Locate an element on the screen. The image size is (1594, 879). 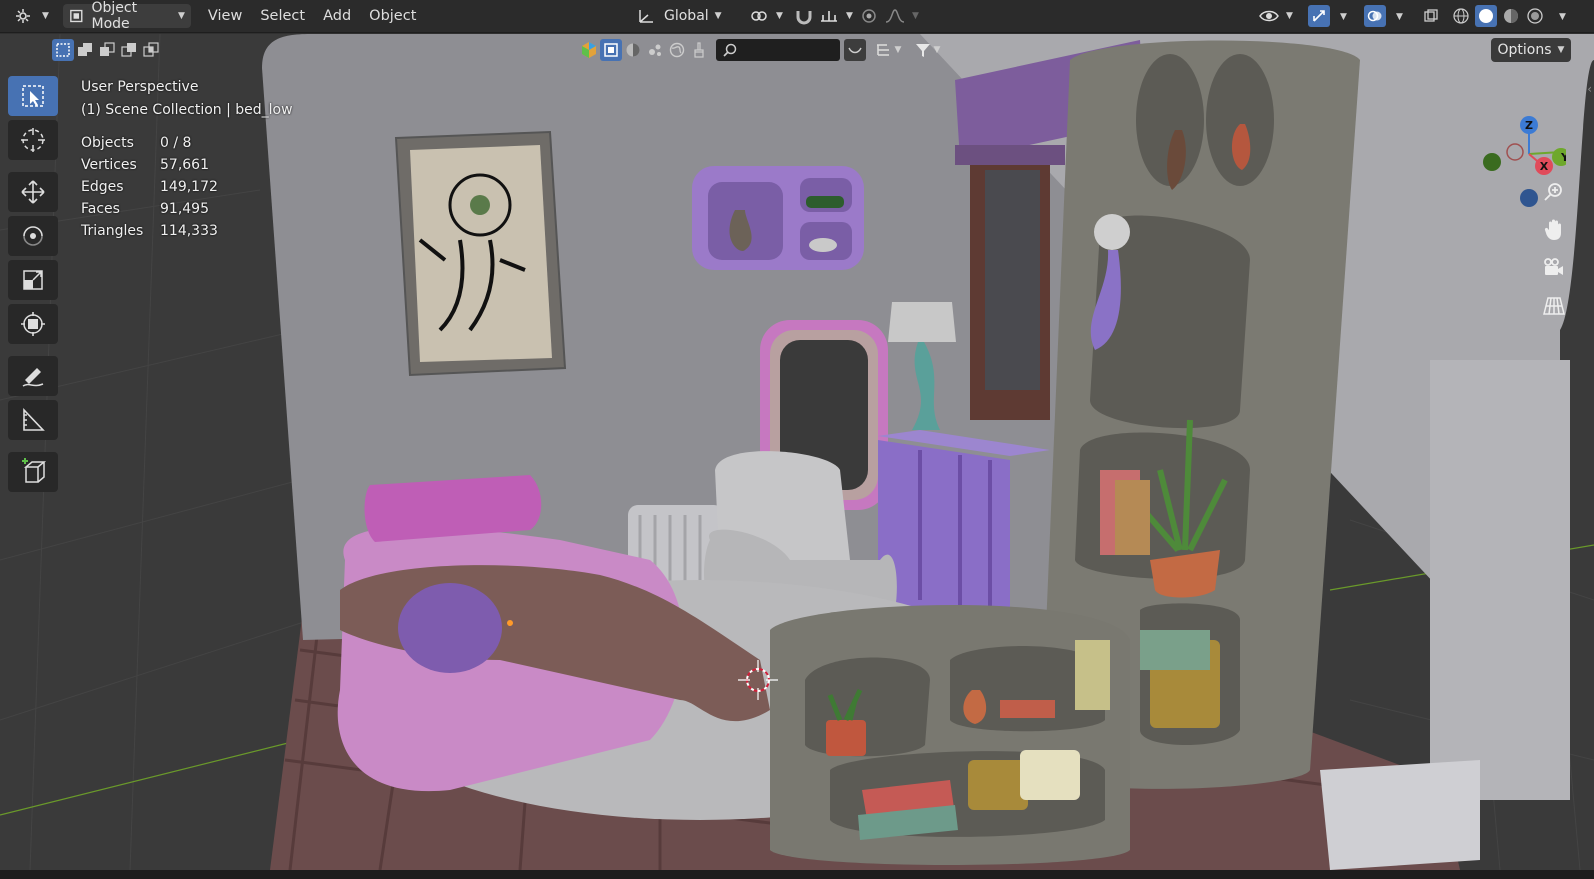
menu-add: Add is located at coordinates (337, 16).